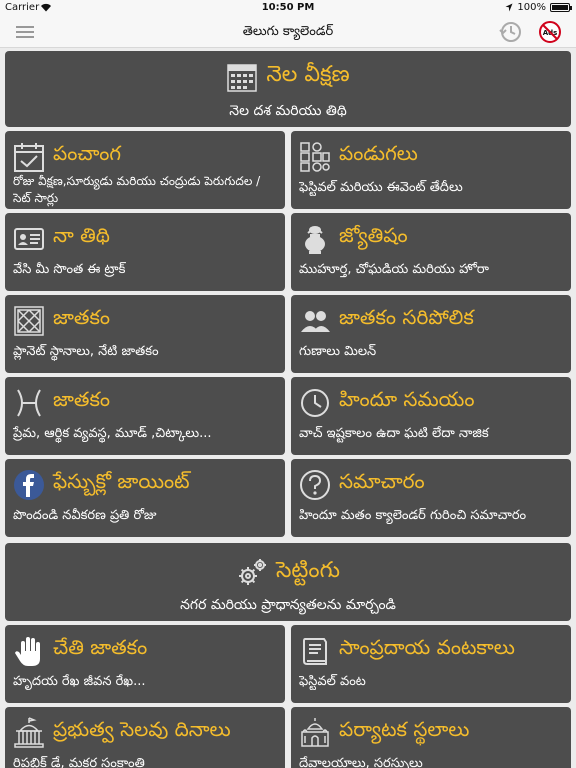 This screenshot has width=576, height=768. I want to click on facebook-title: ఫేస్బుక్లో జాయింట్, so click(121, 481).